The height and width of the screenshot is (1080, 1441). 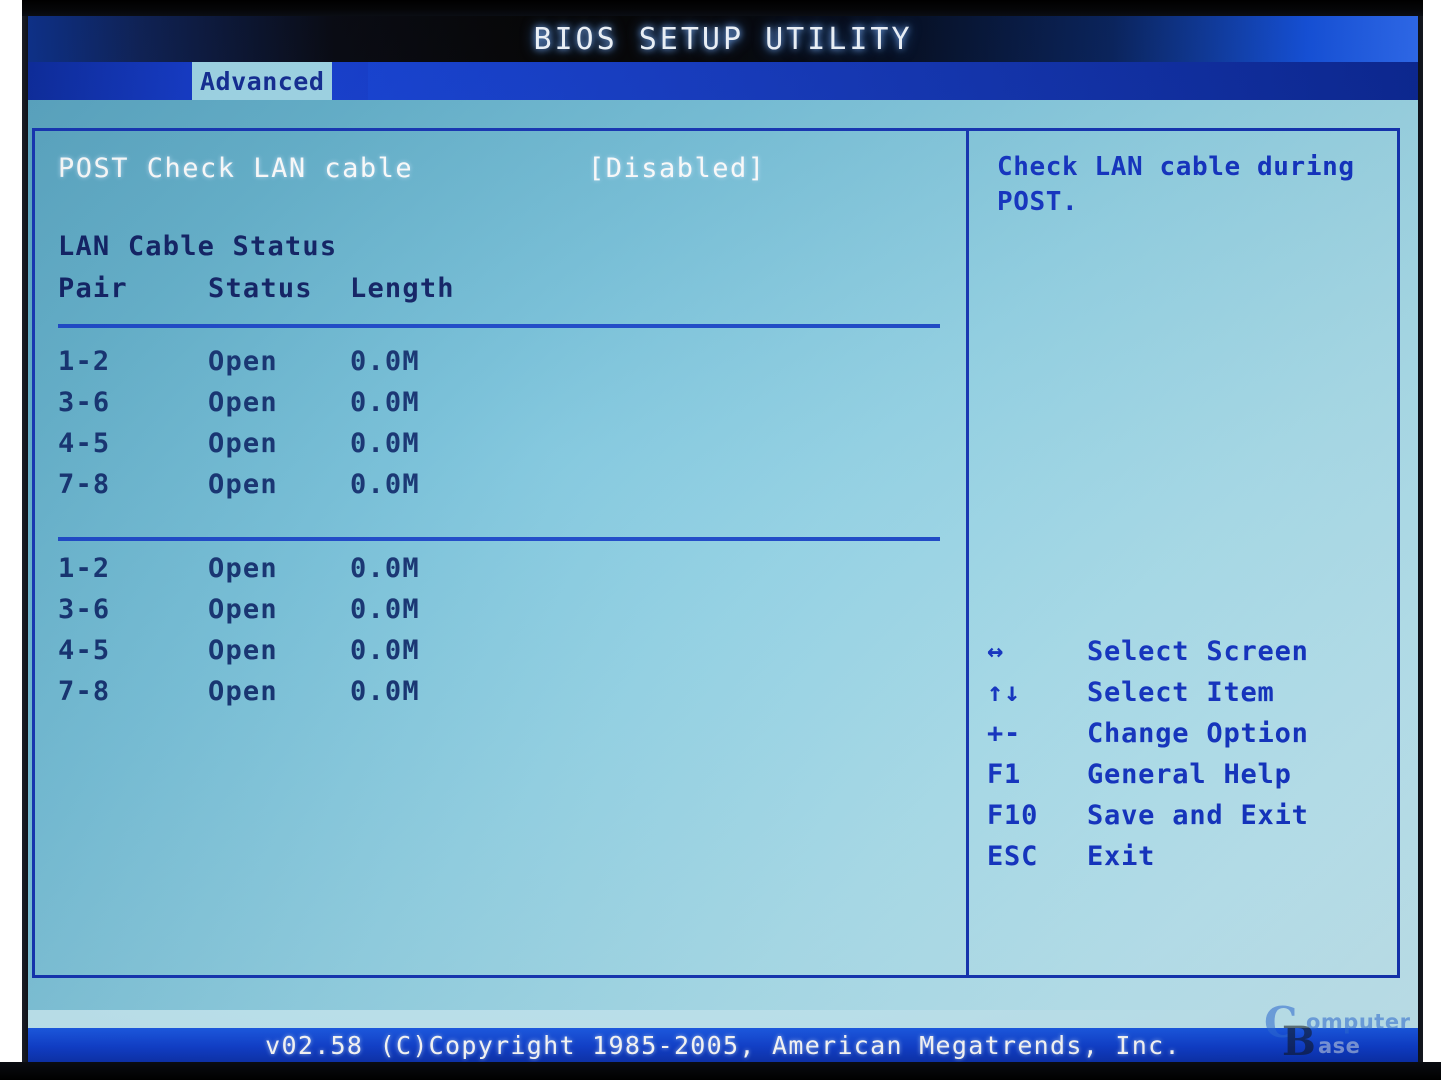 I want to click on left-right-arrow-icon: ↔, so click(x=996, y=651).